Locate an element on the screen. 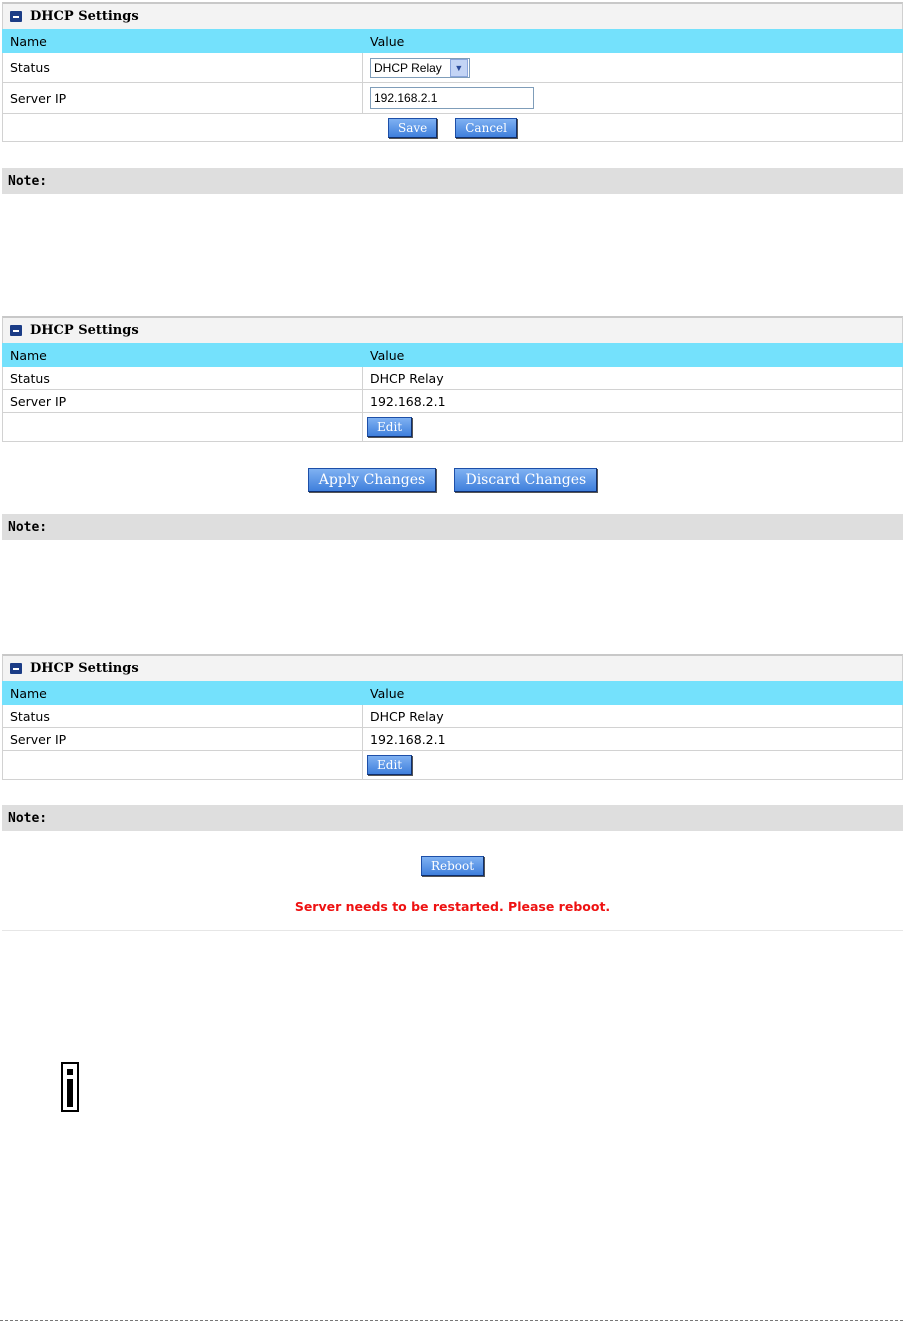  reboot-actions: Reboot is located at coordinates (452, 866).